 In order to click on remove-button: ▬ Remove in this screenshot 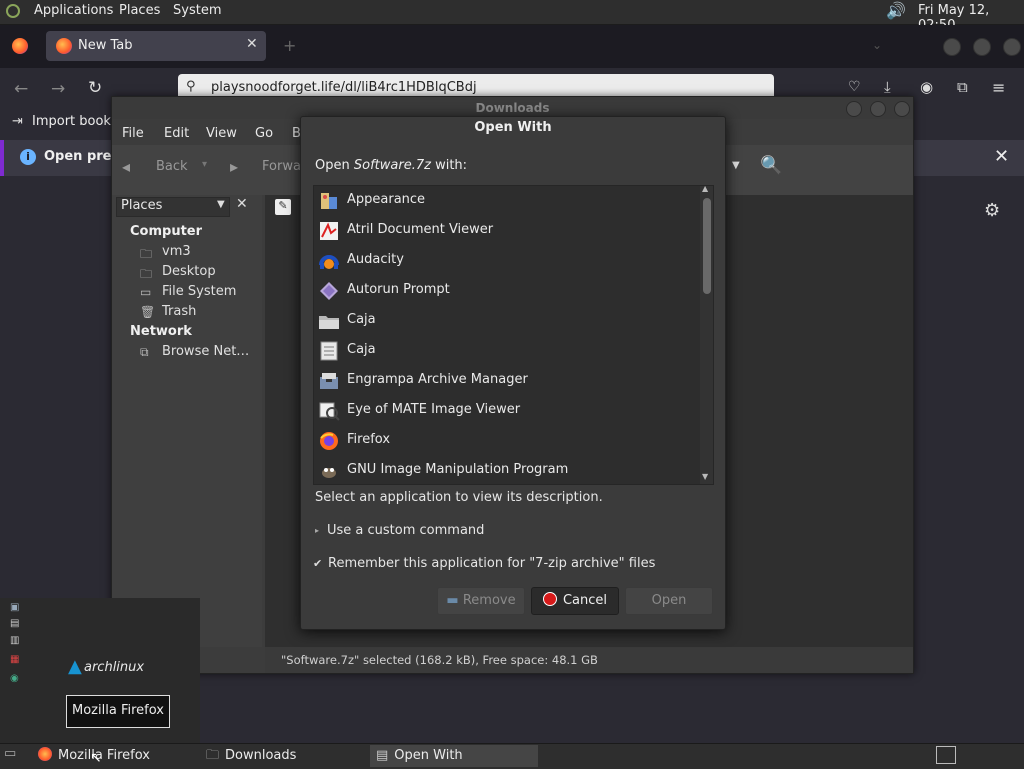, I will do `click(481, 601)`.